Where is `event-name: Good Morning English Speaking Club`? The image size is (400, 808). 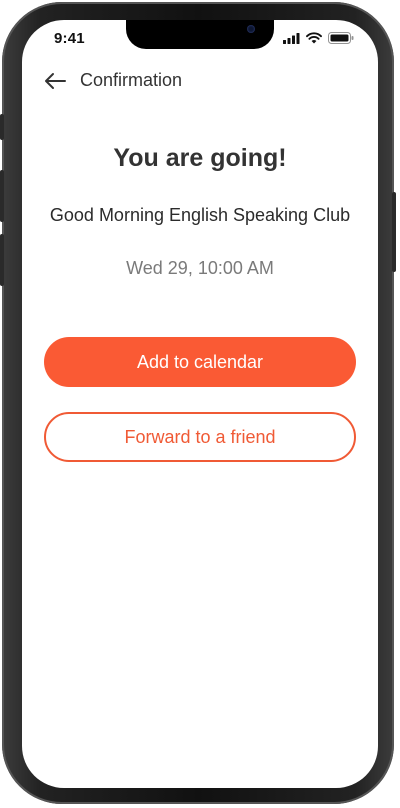
event-name: Good Morning English Speaking Club is located at coordinates (200, 215).